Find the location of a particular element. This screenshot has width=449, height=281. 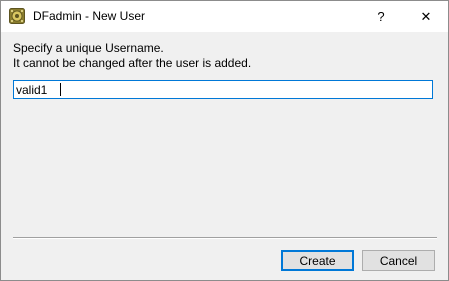

close-icon: ✕ is located at coordinates (426, 16).